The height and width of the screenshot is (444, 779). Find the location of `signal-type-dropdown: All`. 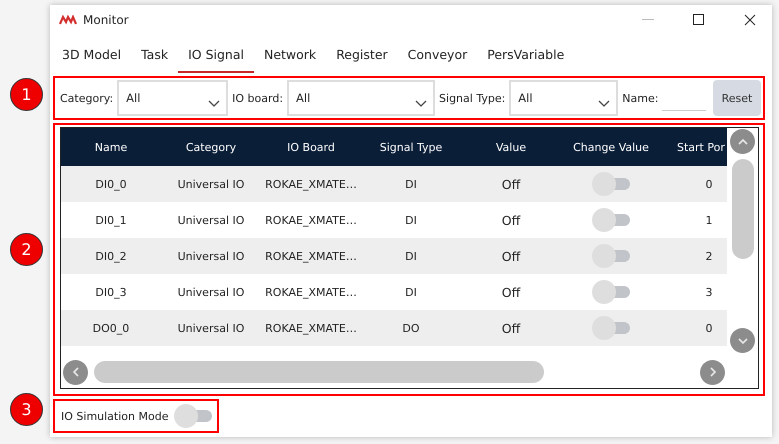

signal-type-dropdown: All is located at coordinates (563, 98).